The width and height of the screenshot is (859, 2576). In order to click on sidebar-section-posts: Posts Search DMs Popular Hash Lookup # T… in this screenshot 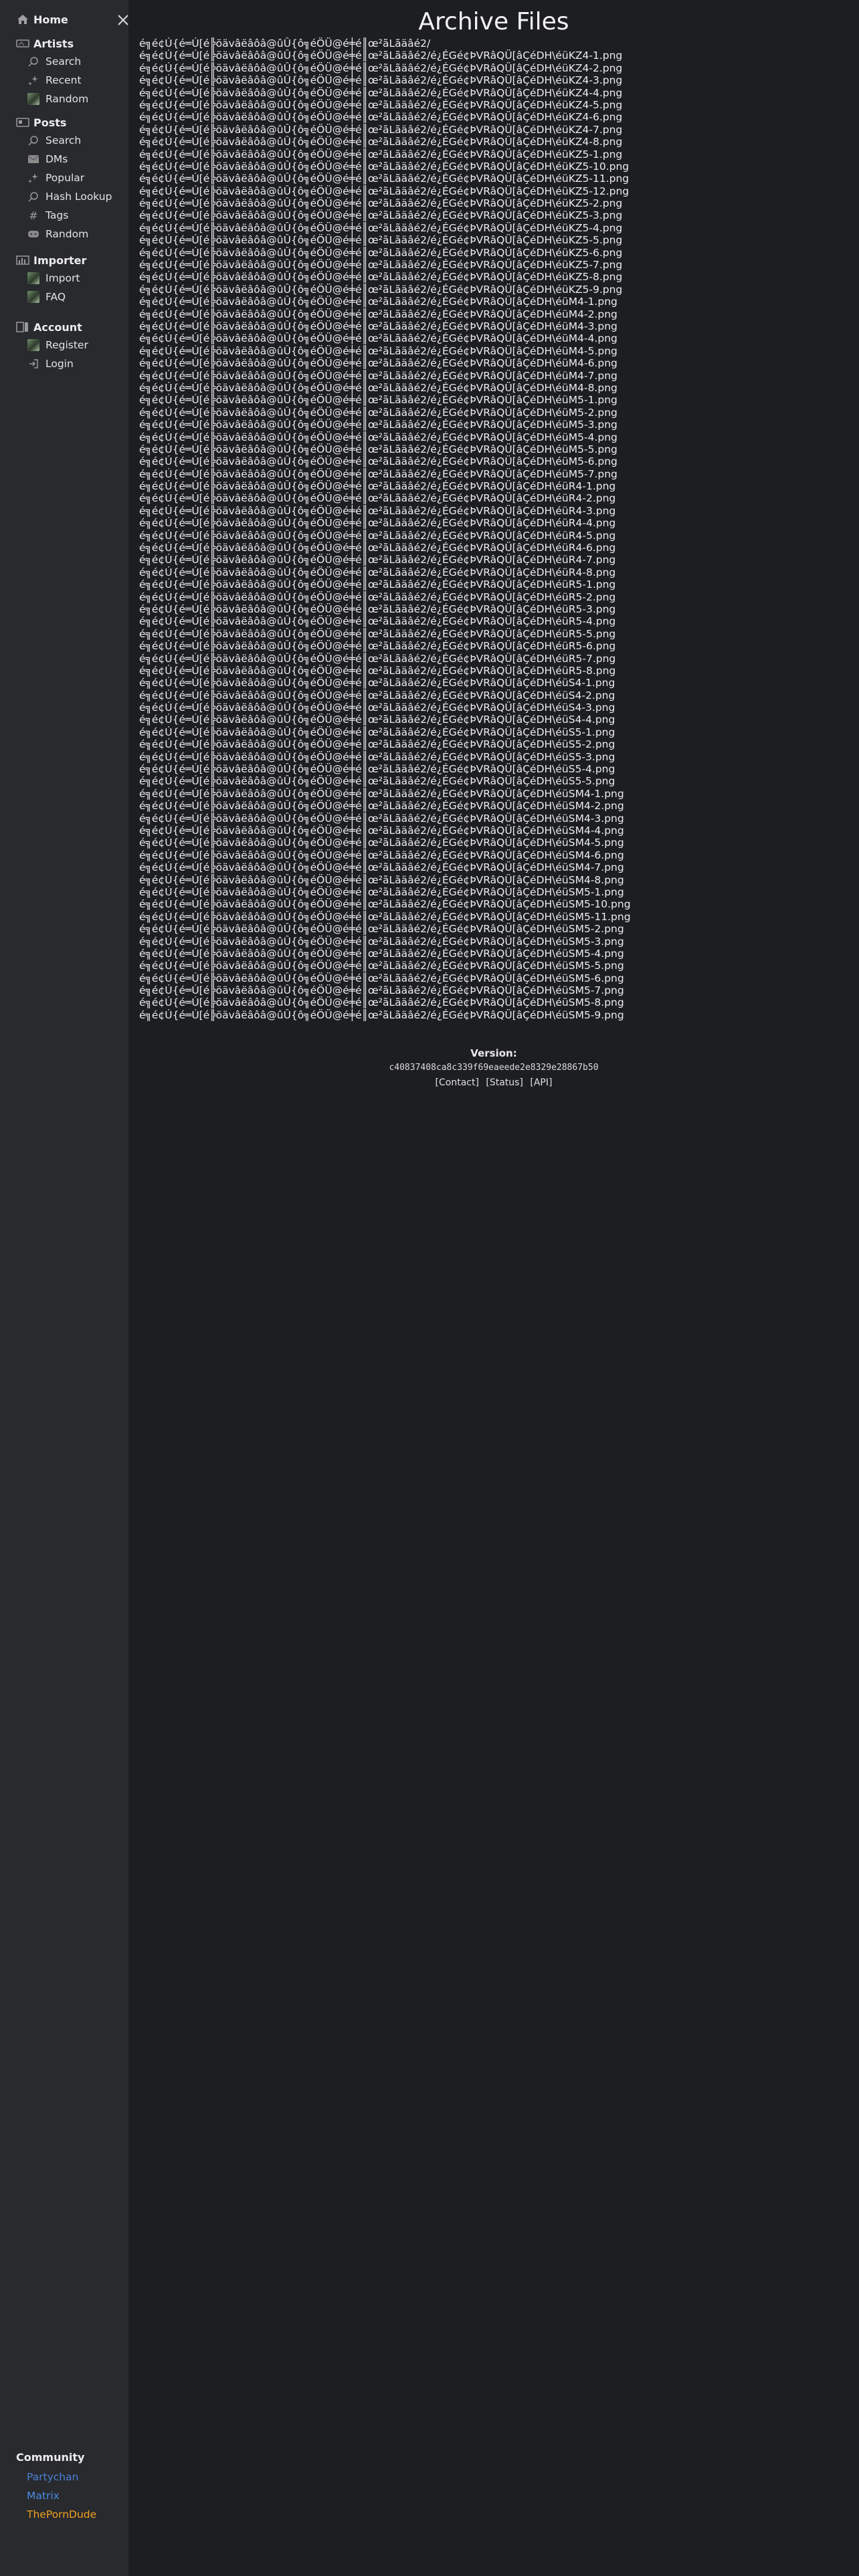, I will do `click(64, 178)`.